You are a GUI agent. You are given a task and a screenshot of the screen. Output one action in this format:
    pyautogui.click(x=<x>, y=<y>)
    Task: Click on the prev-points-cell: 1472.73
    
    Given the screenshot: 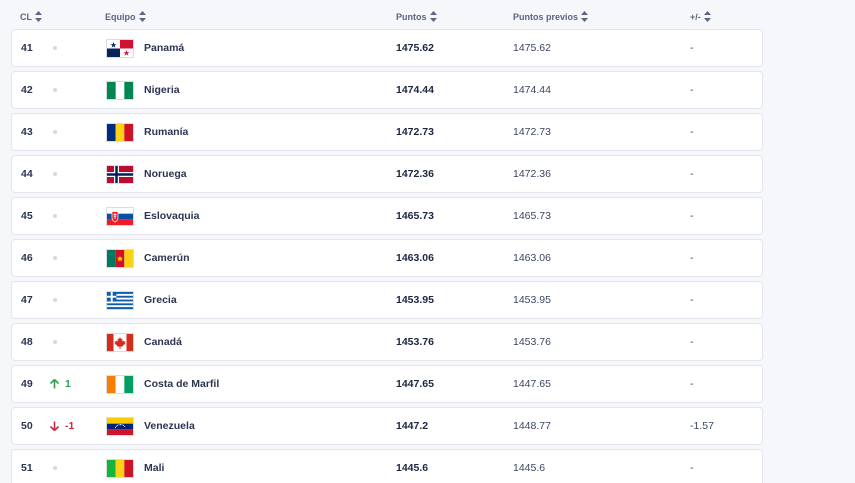 What is the action you would take?
    pyautogui.click(x=532, y=132)
    